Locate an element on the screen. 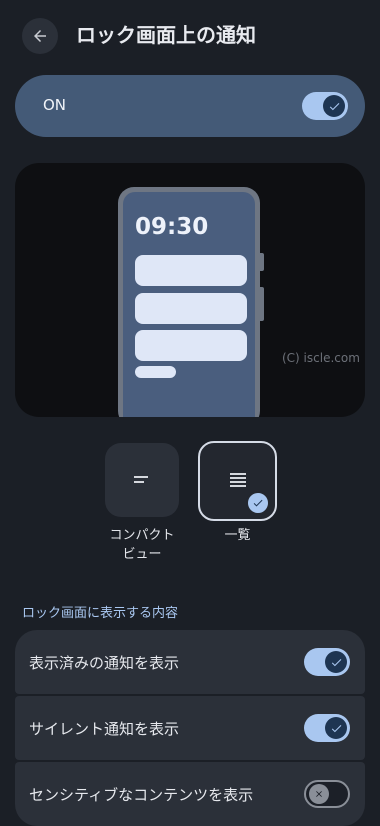  setting-row-sensitive-content: センシティブなコンテンツを表示 is located at coordinates (190, 794).